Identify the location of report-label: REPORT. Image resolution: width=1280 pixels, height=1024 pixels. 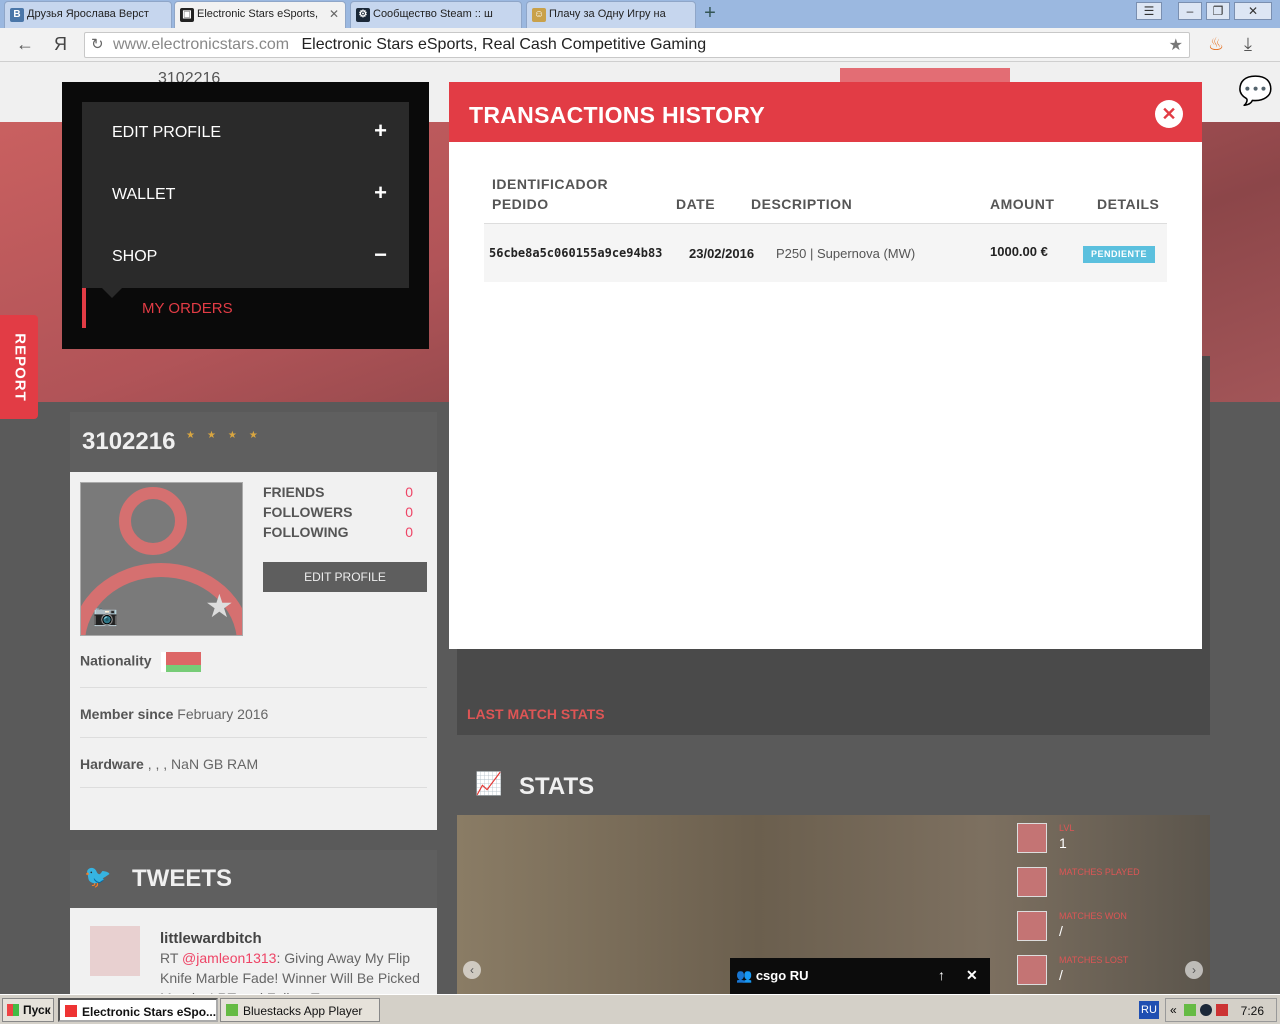
(20, 367).